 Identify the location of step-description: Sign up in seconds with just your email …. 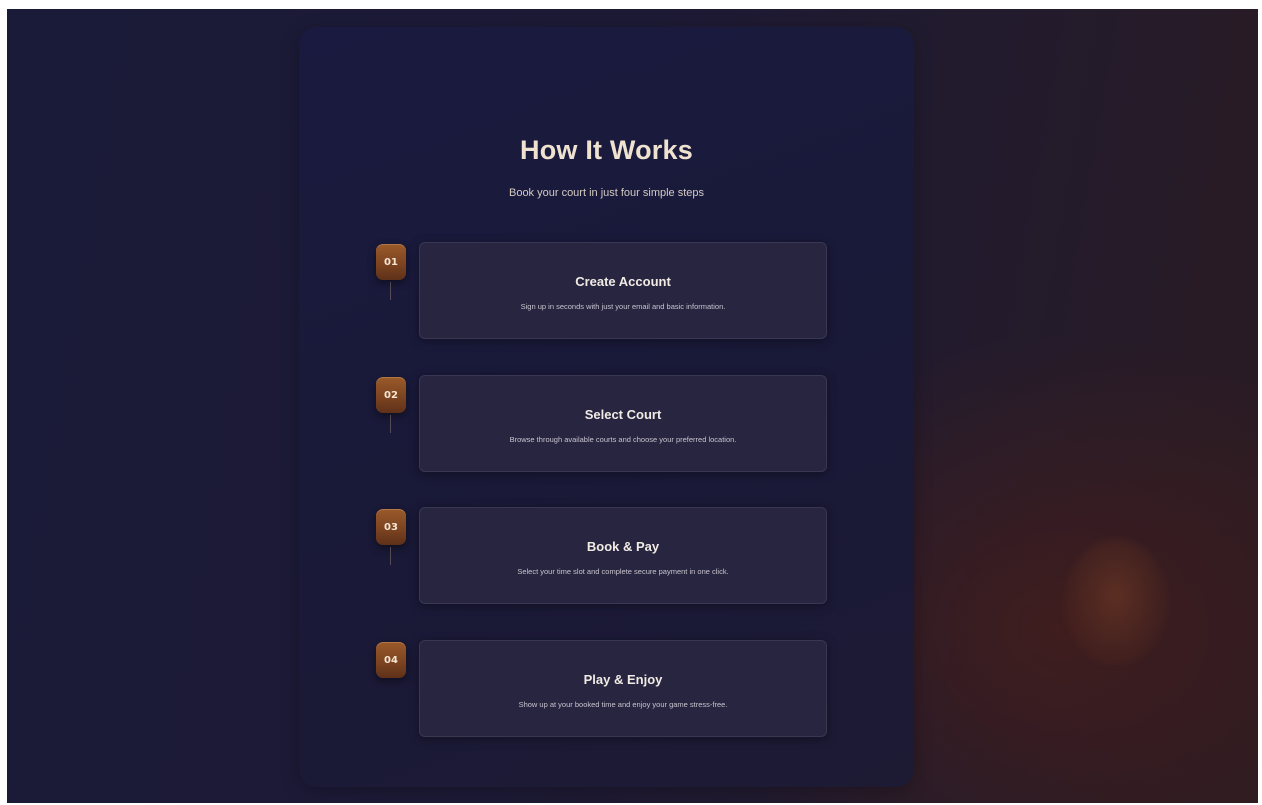
(623, 306).